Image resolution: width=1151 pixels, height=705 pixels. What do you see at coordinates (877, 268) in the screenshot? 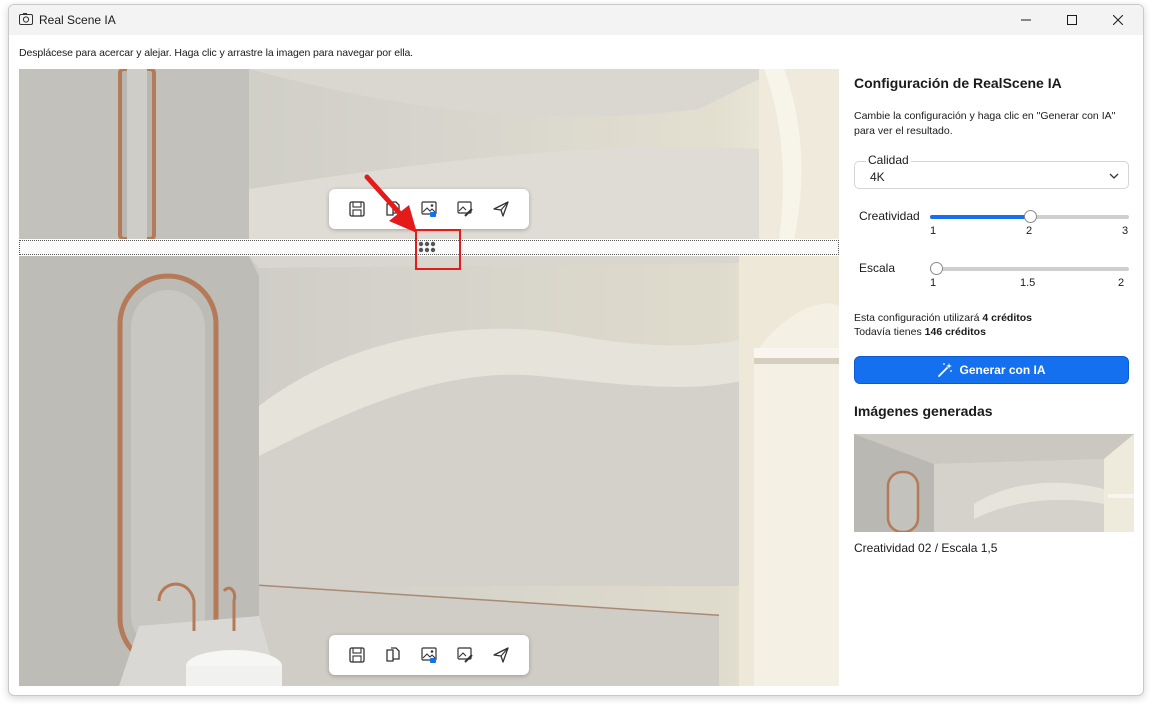
I see `escala-label: Escala` at bounding box center [877, 268].